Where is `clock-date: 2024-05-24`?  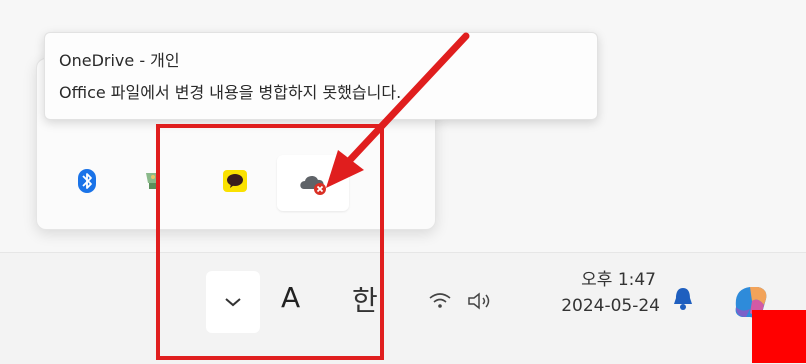
clock-date: 2024-05-24 is located at coordinates (610, 306).